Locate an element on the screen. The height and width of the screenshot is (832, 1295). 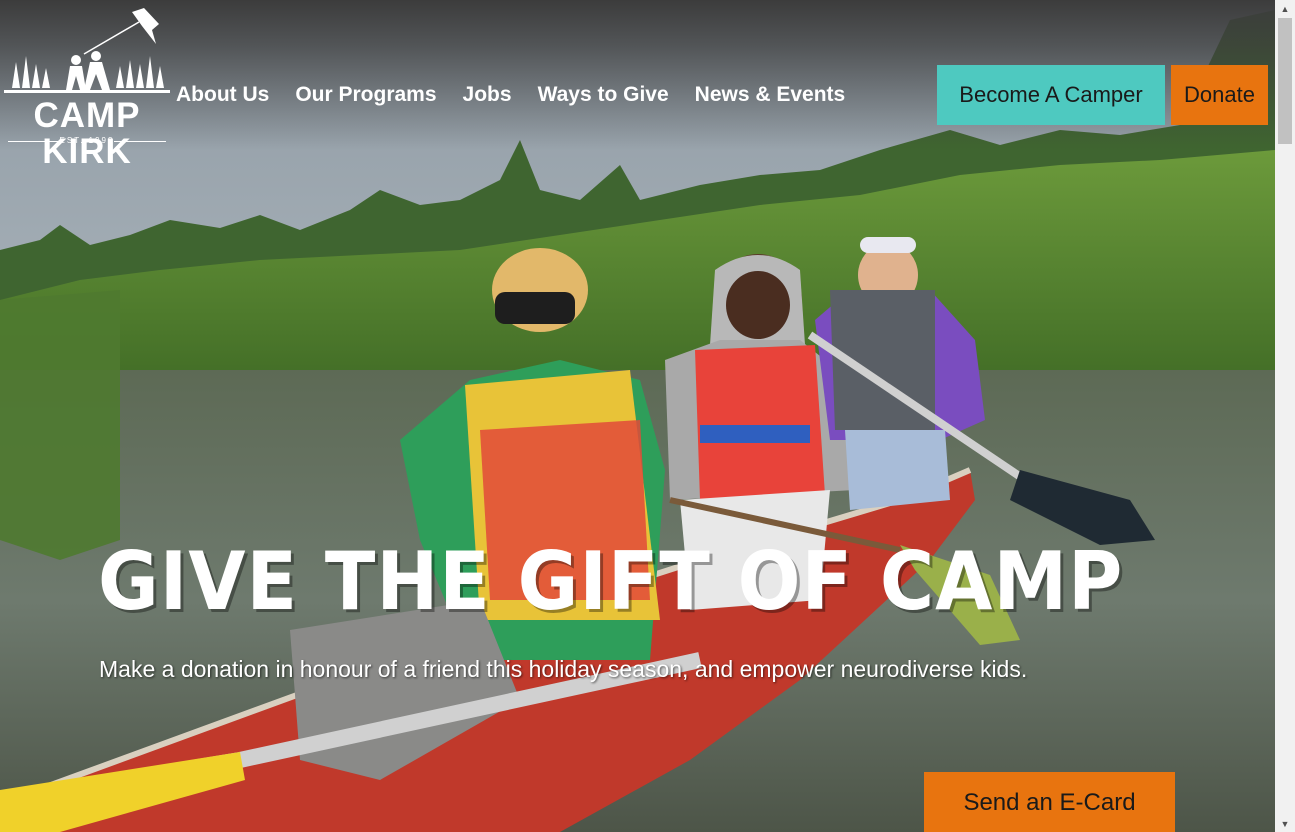
nav-our-programs: Our Programs is located at coordinates (365, 95).